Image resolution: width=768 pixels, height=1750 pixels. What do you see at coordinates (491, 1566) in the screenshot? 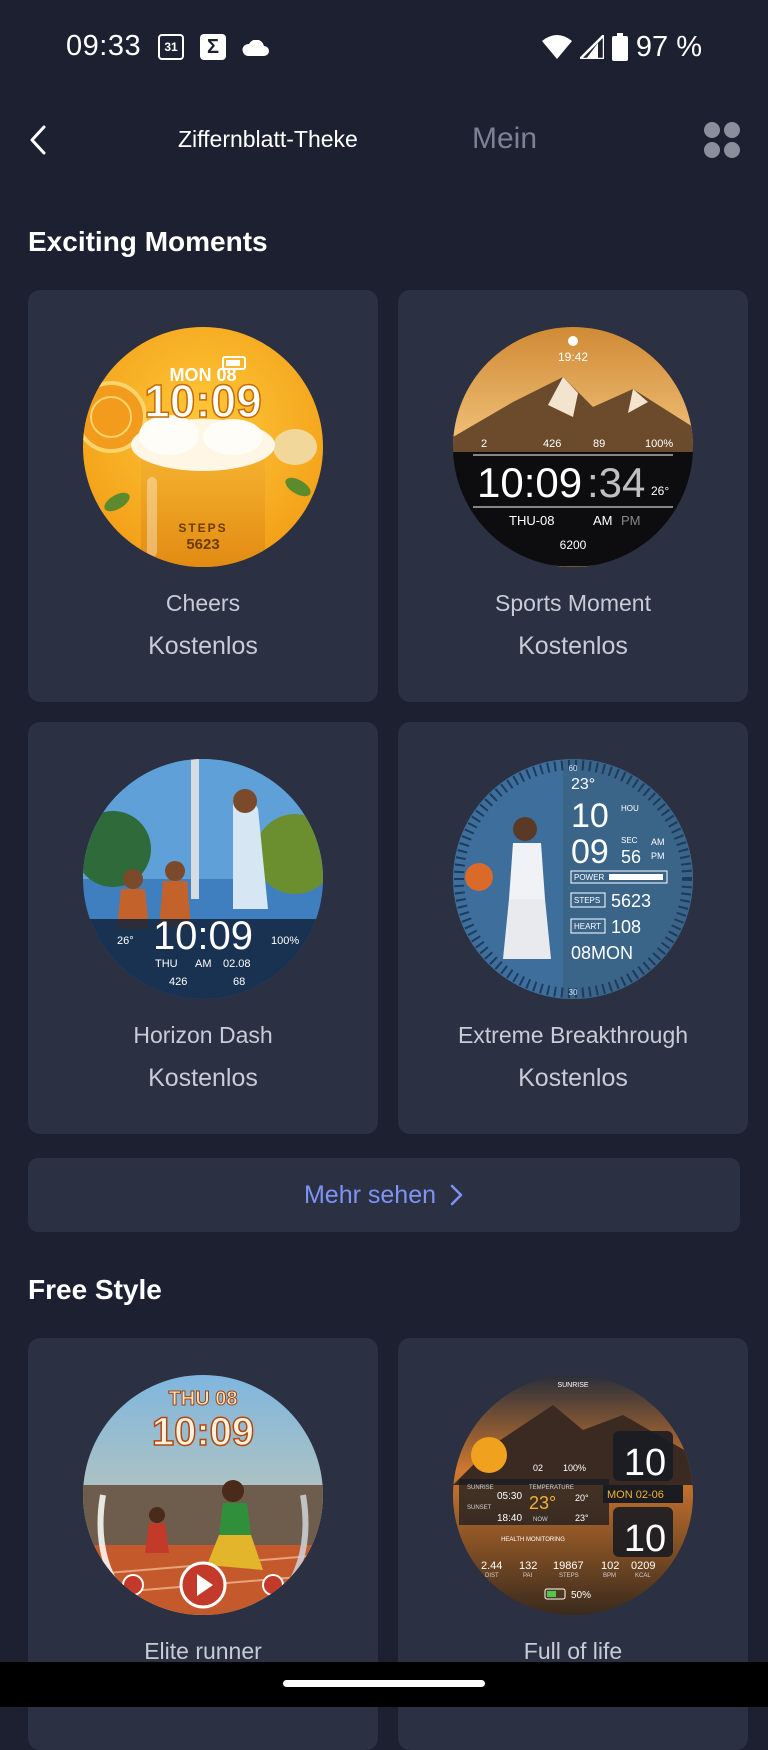
I see `face-dist: 2.44` at bounding box center [491, 1566].